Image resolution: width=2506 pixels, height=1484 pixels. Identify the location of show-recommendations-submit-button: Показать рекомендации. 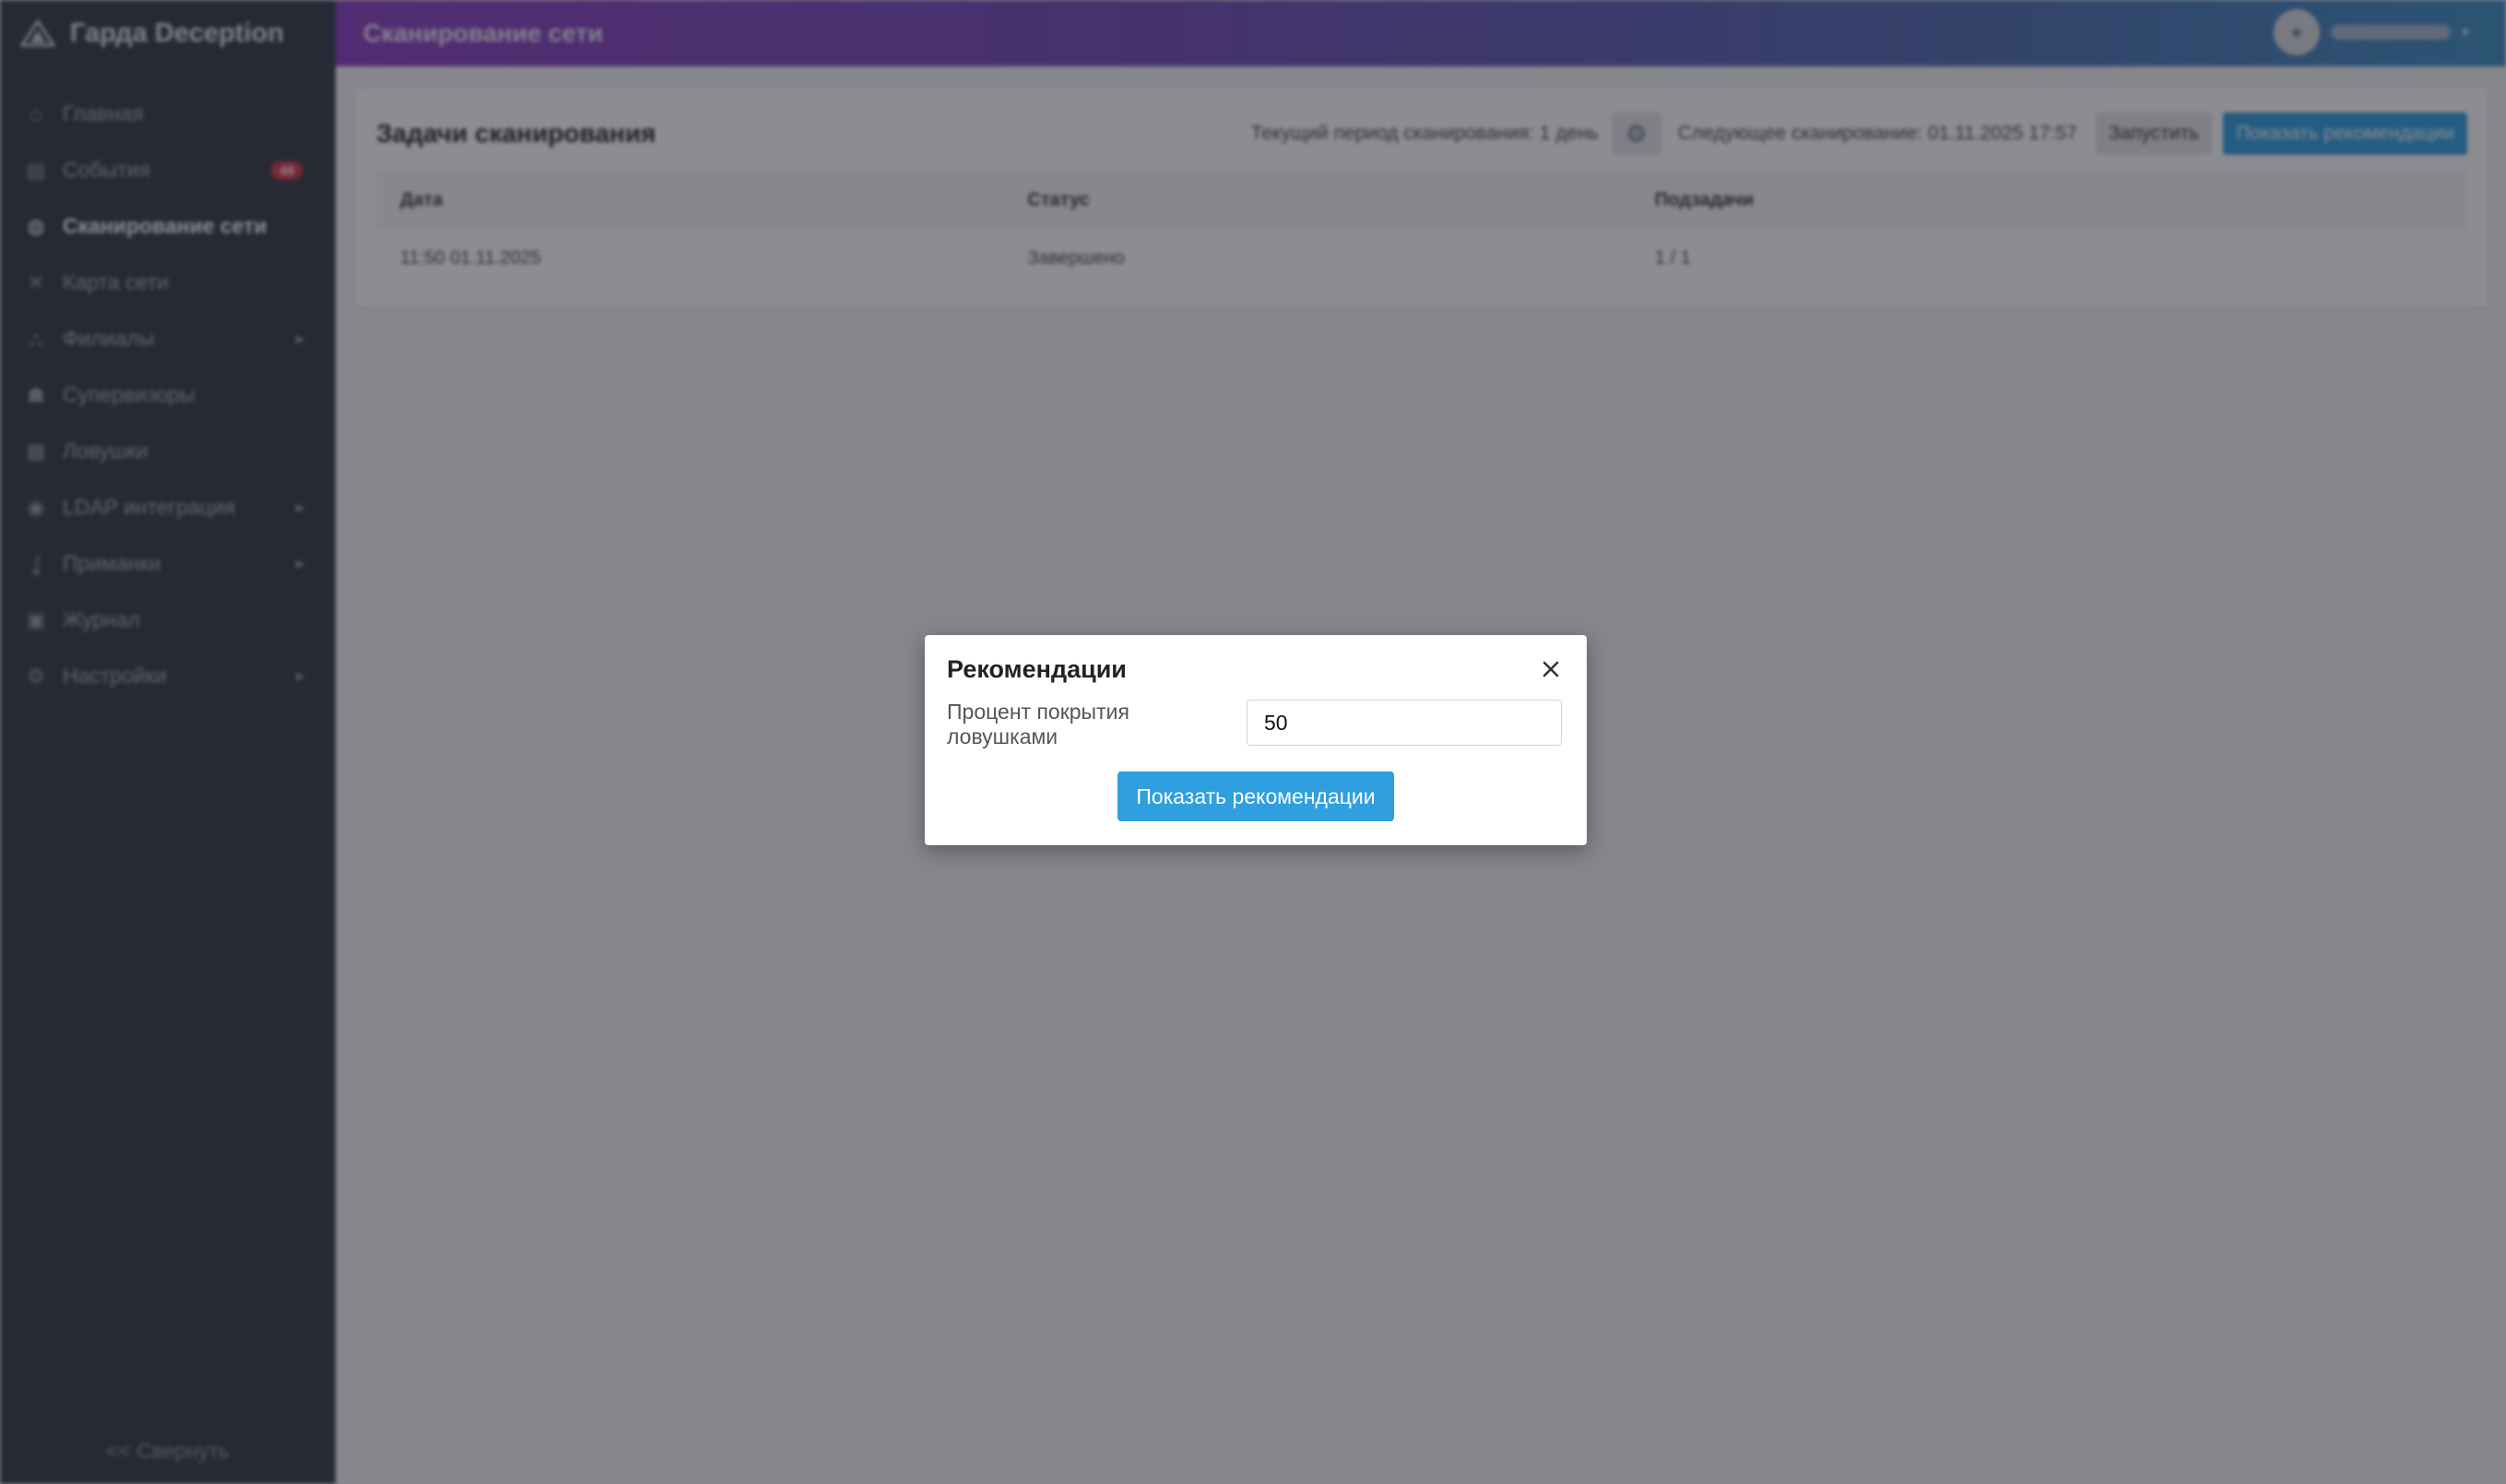
(1256, 796).